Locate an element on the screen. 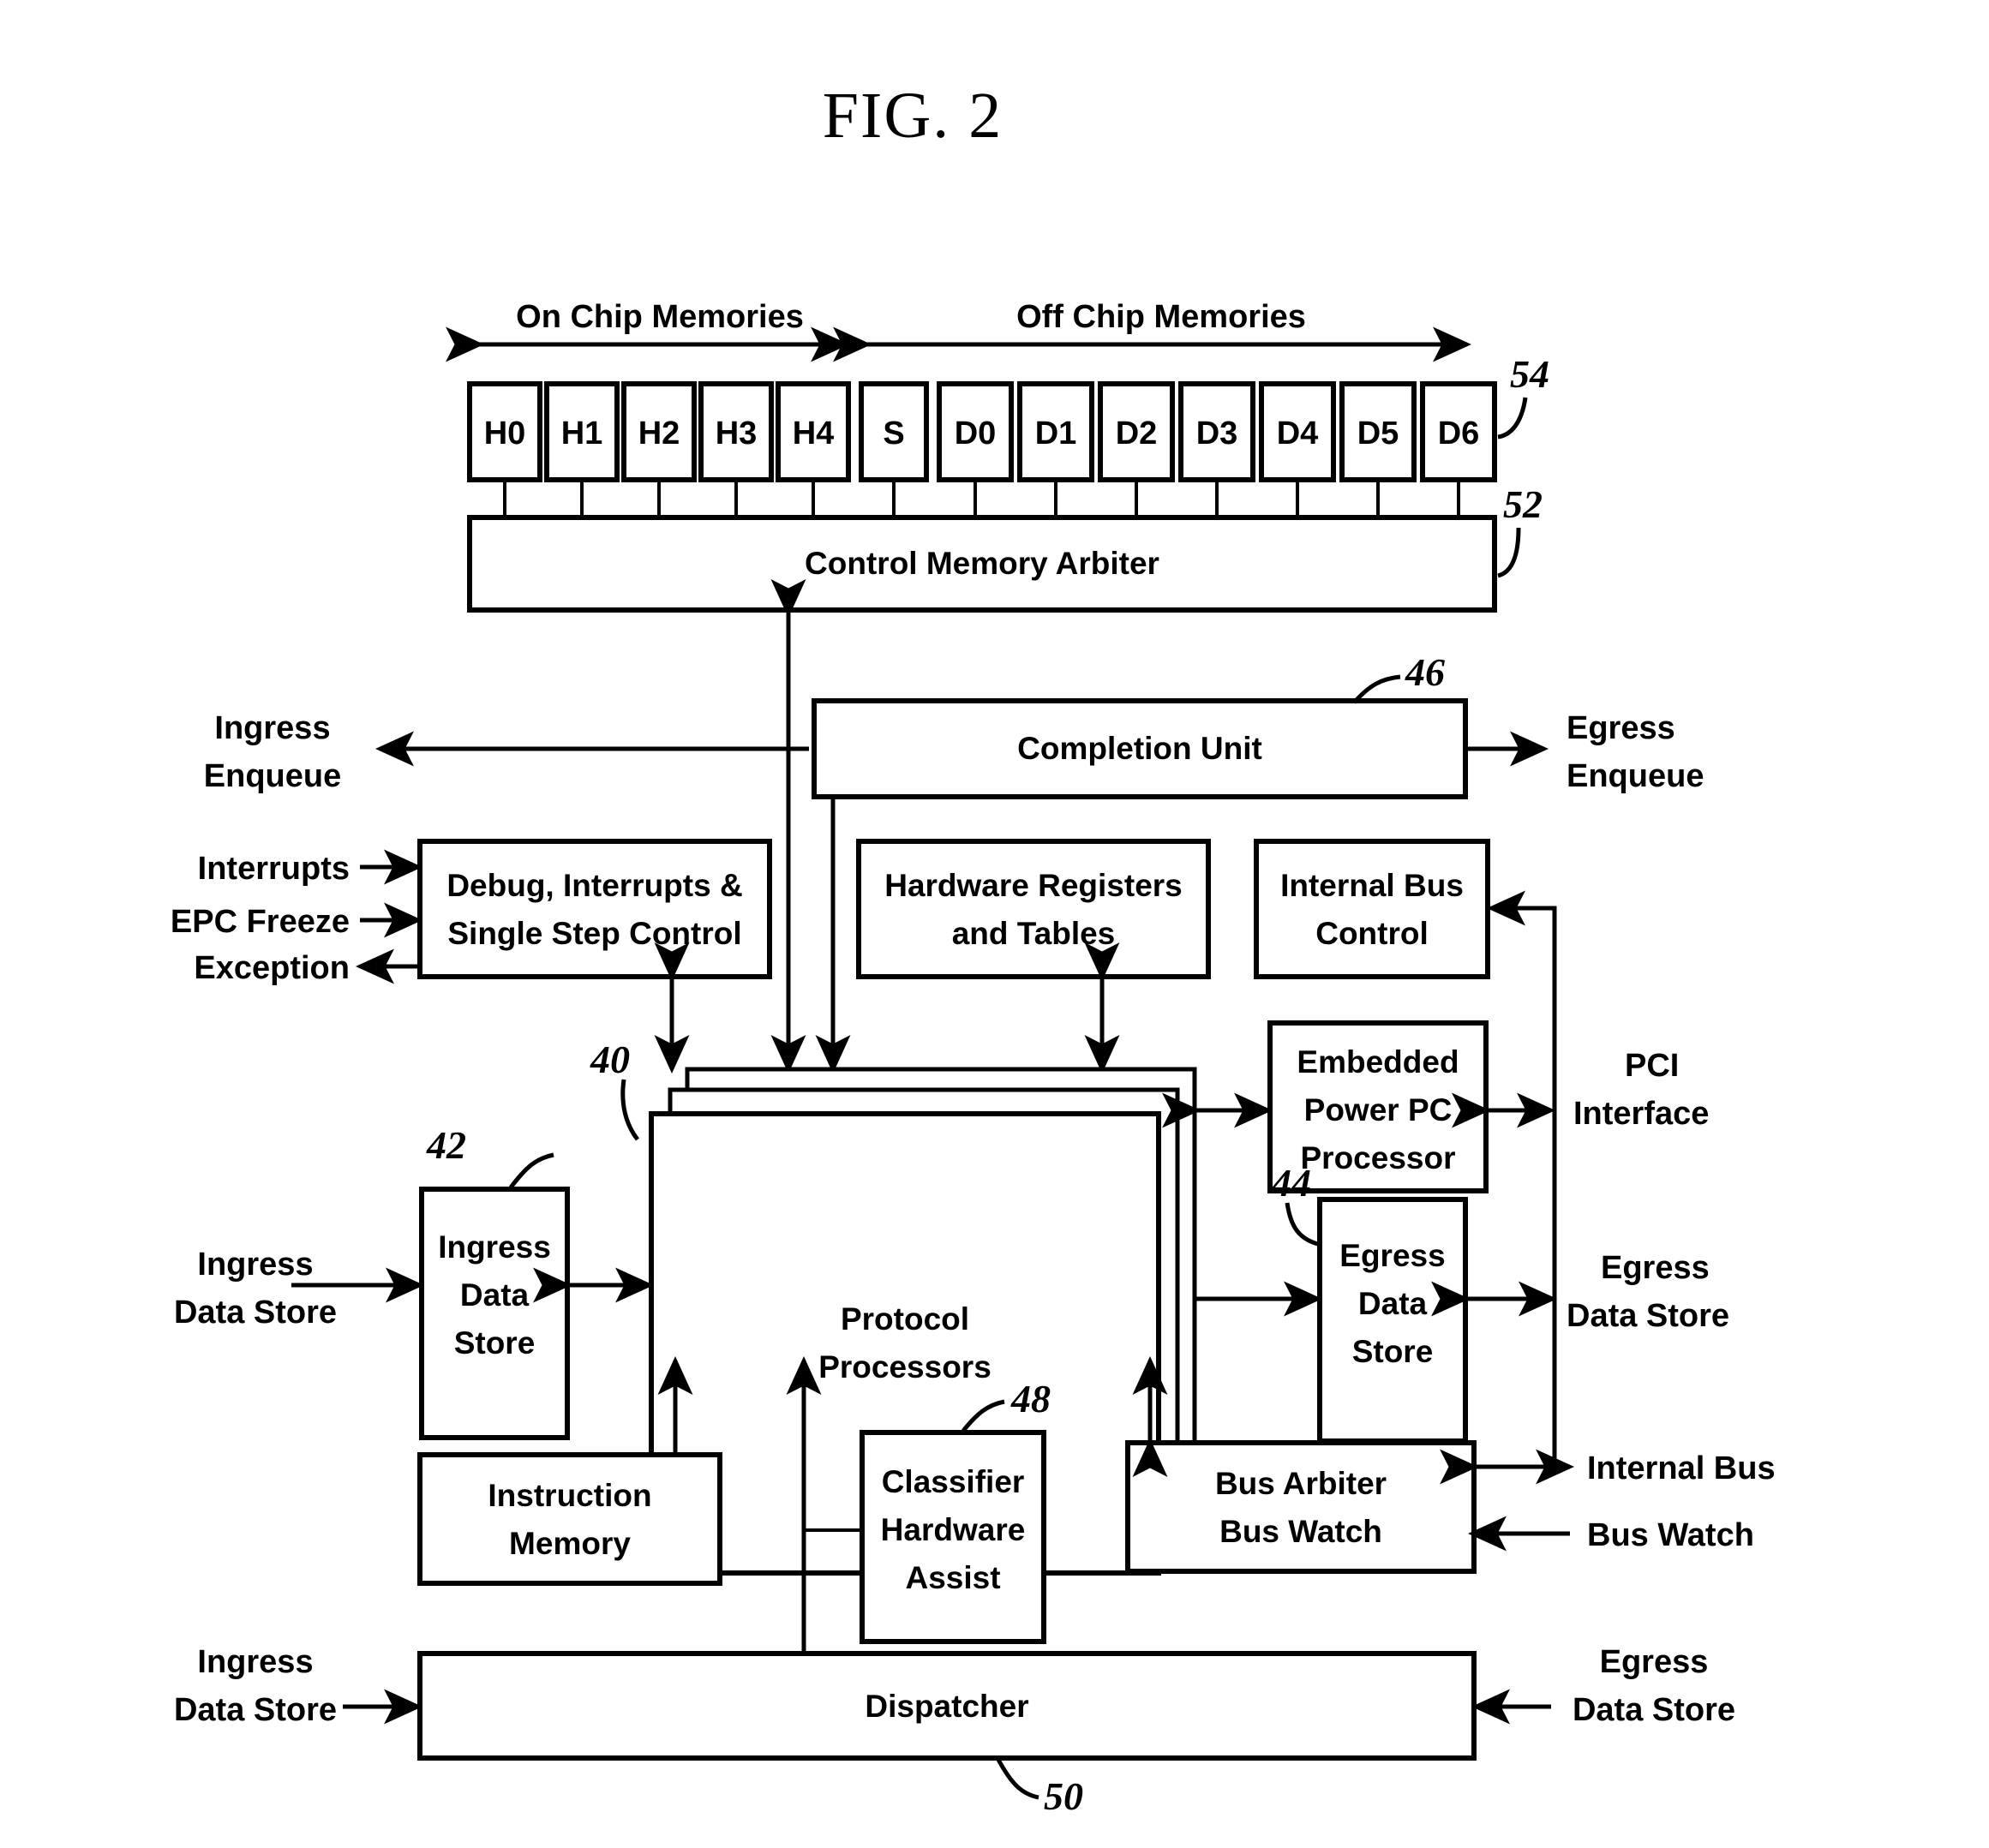  memory-label-h2: H2 is located at coordinates (659, 434).